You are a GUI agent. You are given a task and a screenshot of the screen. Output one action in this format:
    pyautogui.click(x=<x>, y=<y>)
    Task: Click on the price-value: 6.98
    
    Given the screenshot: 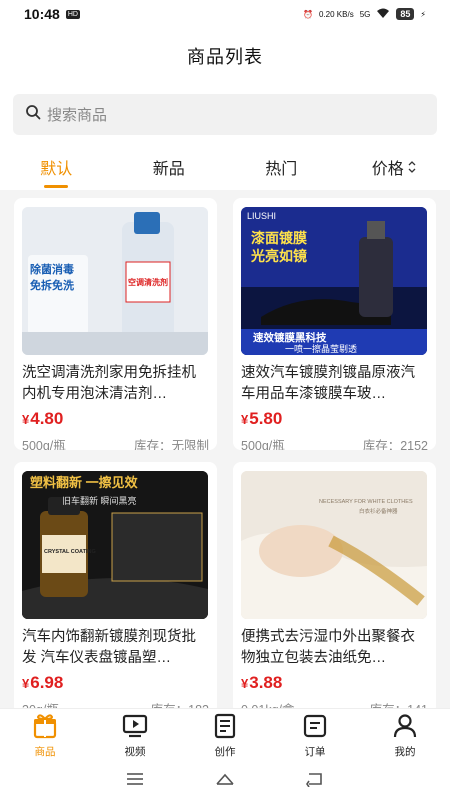 What is the action you would take?
    pyautogui.click(x=47, y=682)
    